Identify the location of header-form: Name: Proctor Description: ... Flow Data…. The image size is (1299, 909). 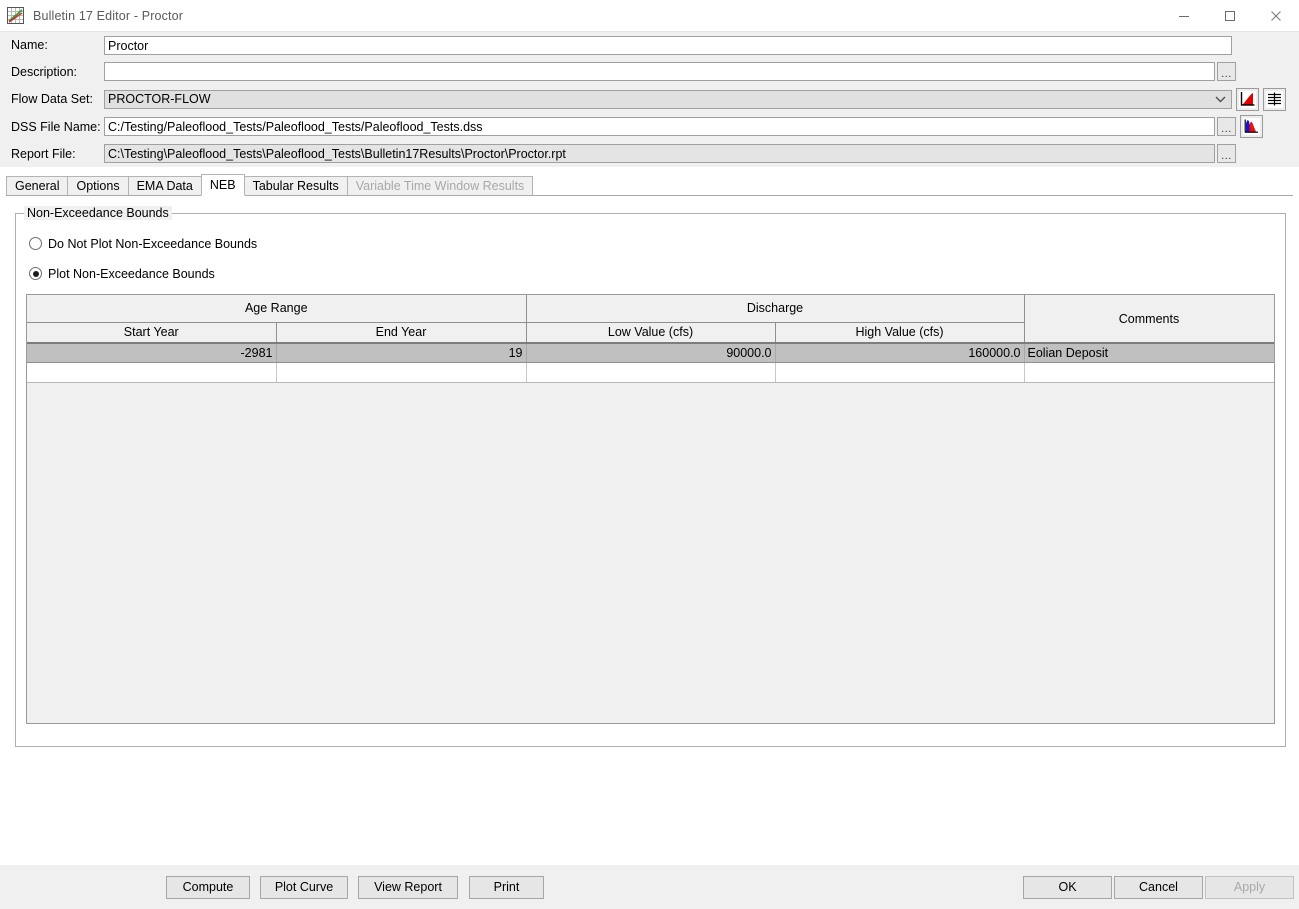
(649, 99).